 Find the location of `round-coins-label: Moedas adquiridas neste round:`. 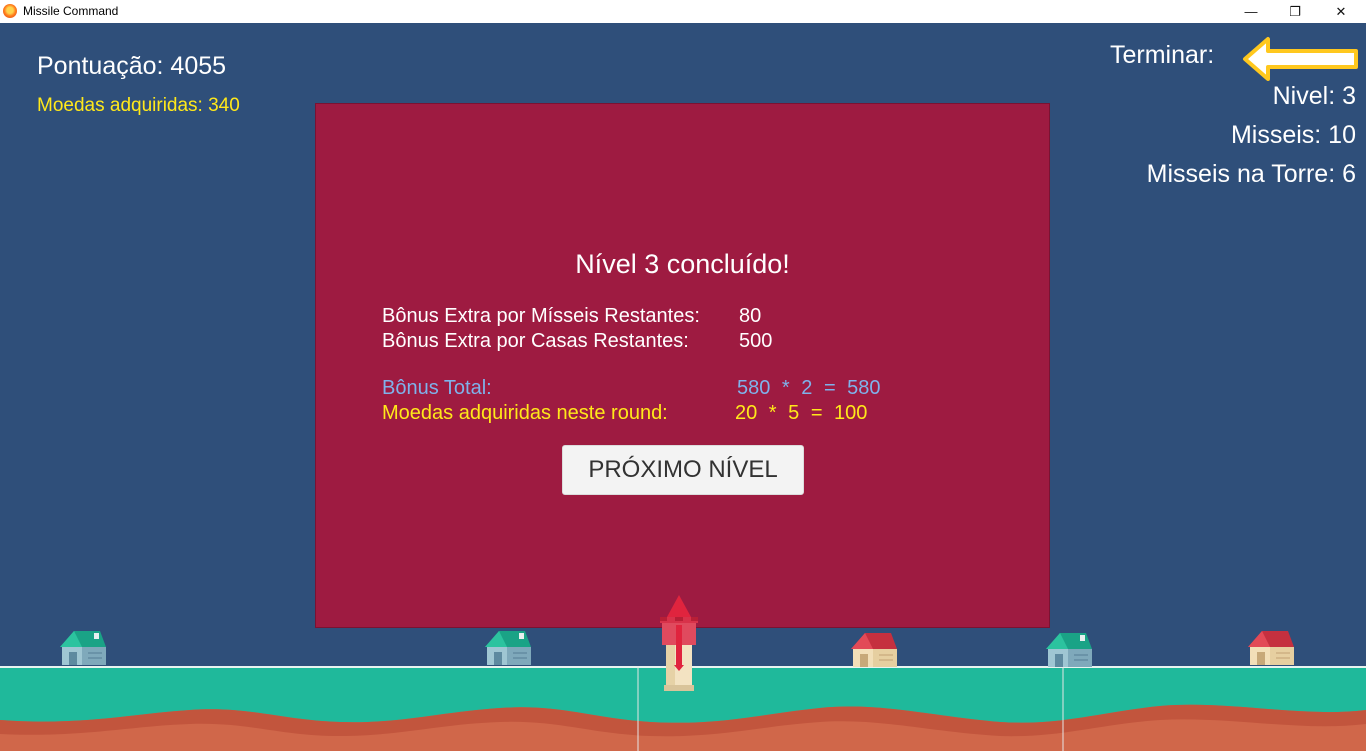

round-coins-label: Moedas adquiridas neste round: is located at coordinates (525, 413).